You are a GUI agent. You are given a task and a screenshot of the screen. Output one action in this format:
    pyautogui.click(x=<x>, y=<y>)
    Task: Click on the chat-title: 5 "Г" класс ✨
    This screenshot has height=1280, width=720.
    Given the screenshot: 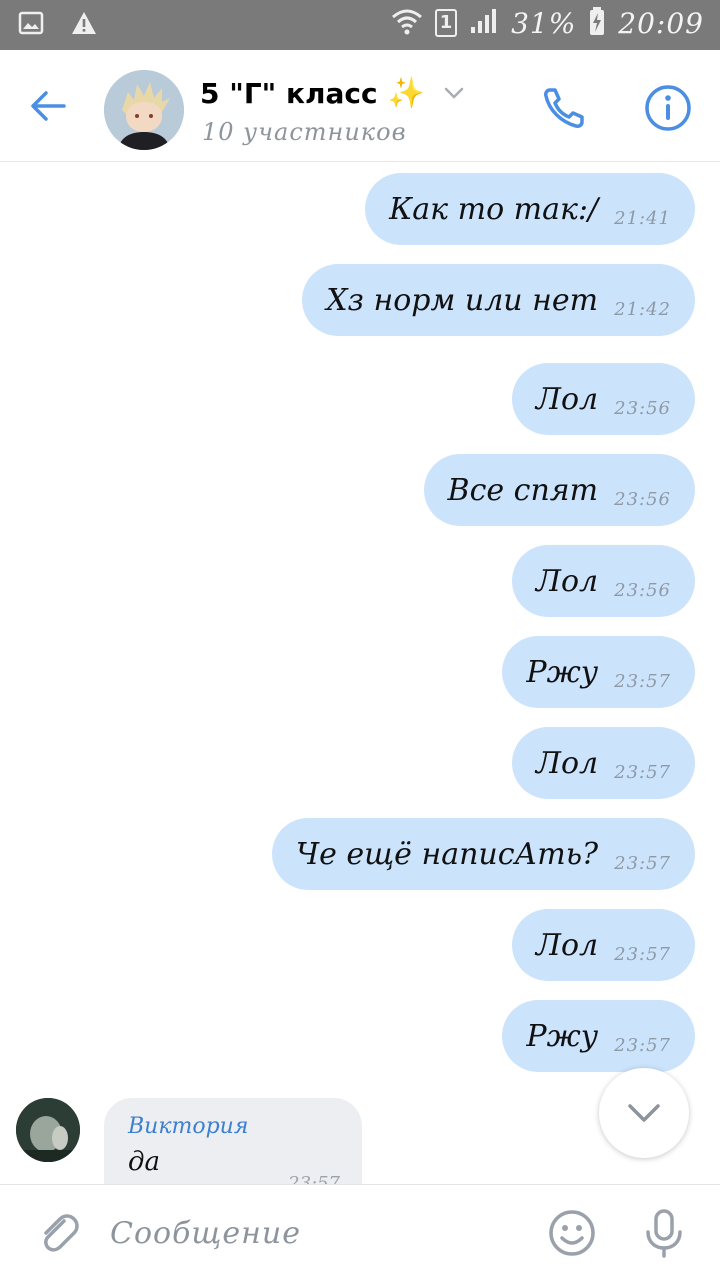 What is the action you would take?
    pyautogui.click(x=332, y=93)
    